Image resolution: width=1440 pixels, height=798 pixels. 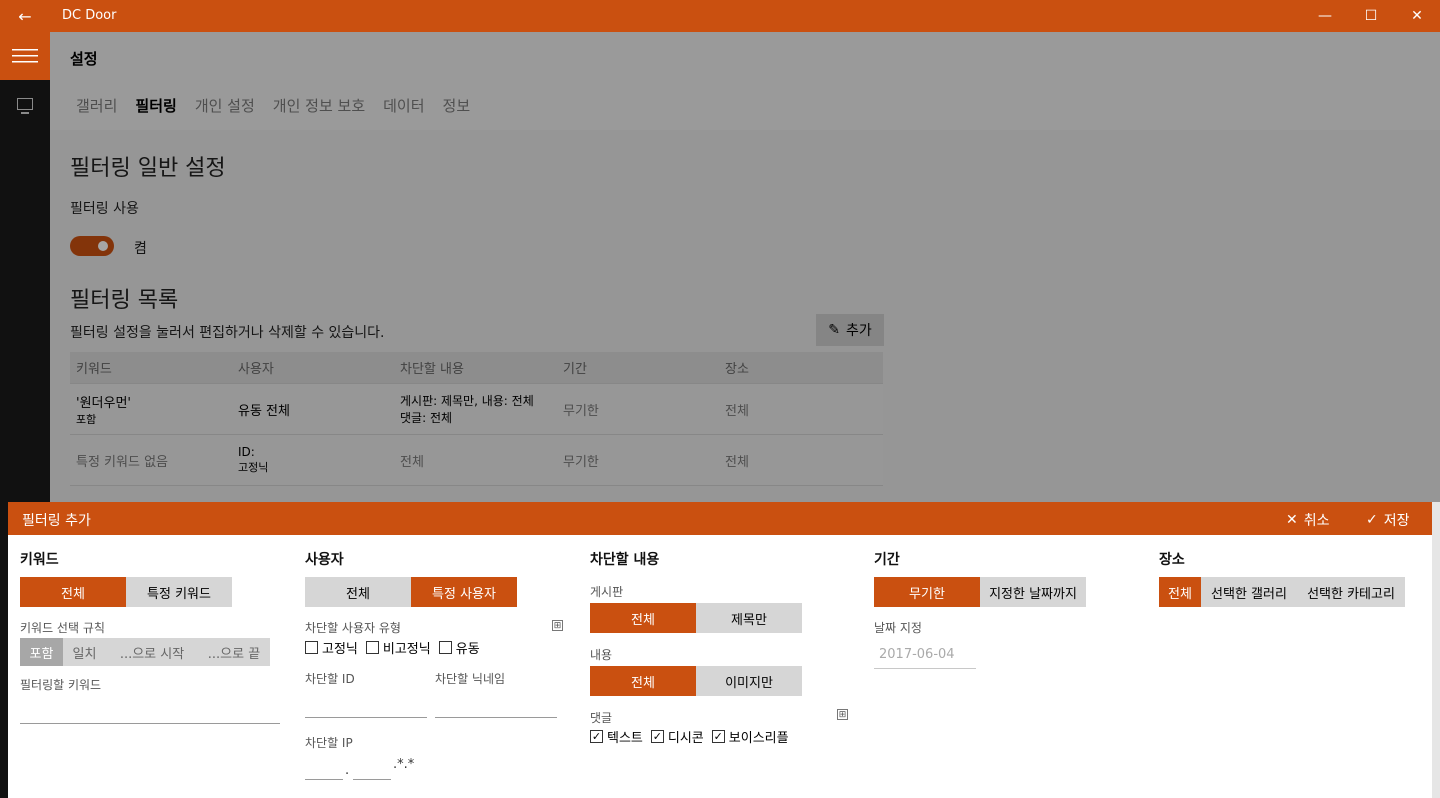 I want to click on title-bar: ← DC Door — ☐ ✕, so click(x=720, y=16).